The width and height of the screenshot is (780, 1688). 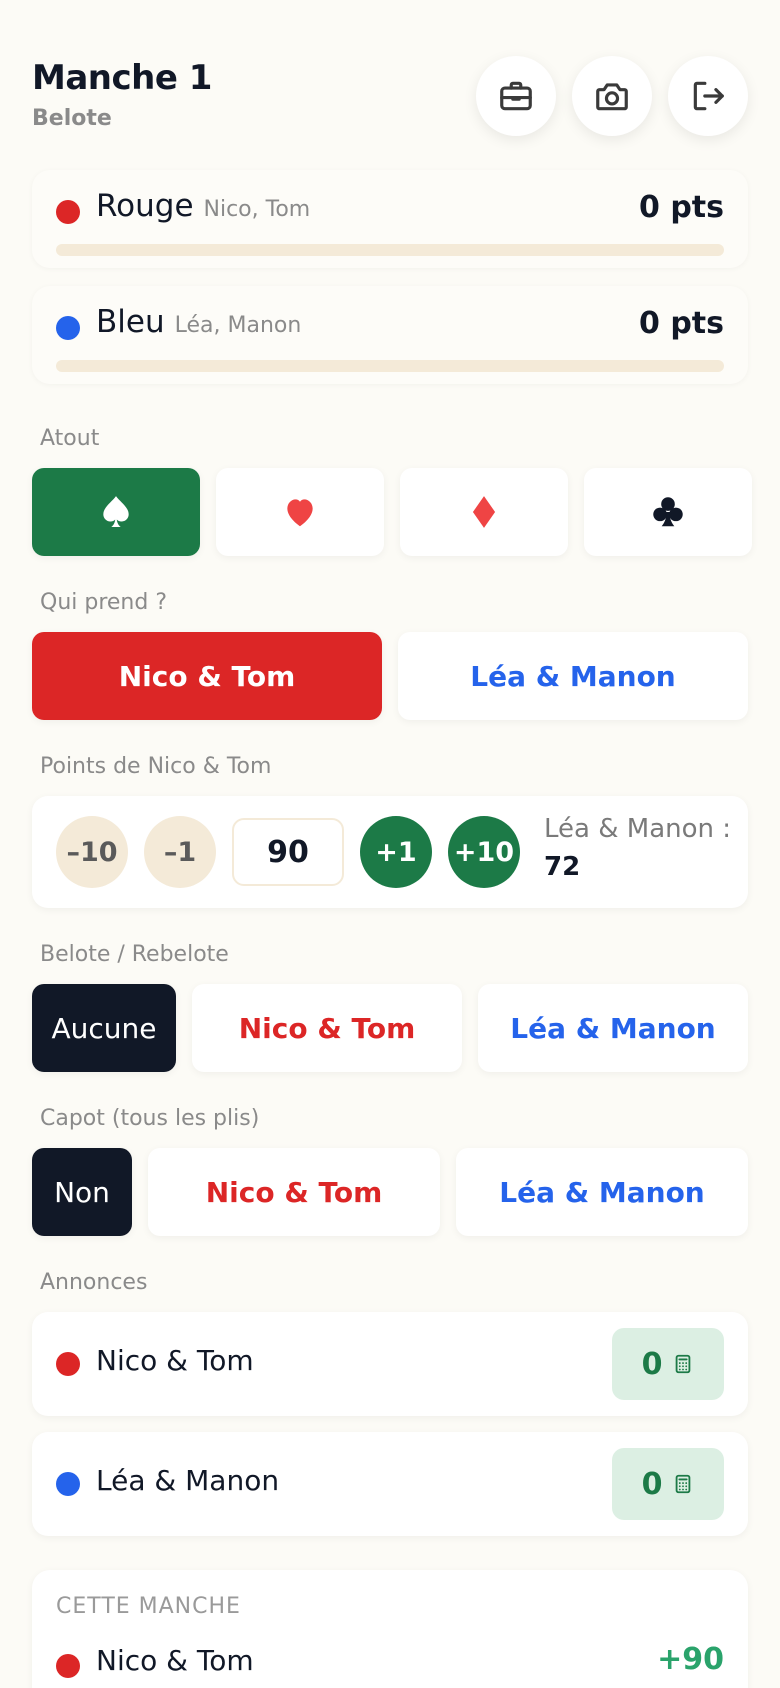 What do you see at coordinates (82, 1192) in the screenshot?
I see `capot-no-button: Non` at bounding box center [82, 1192].